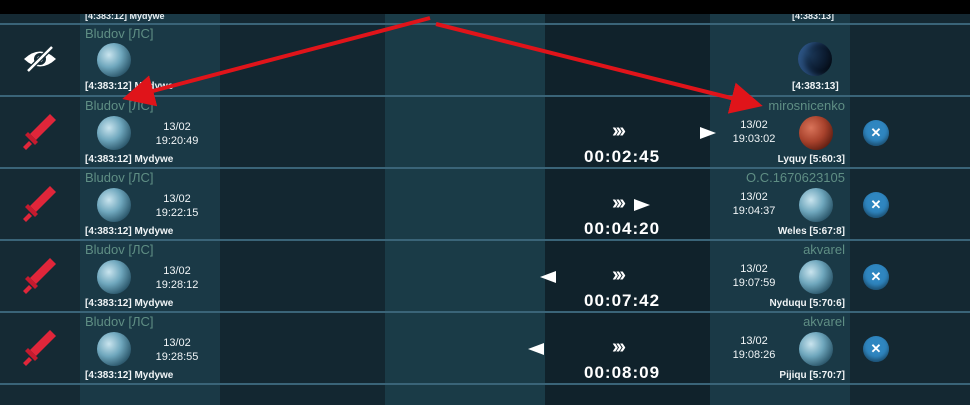 This screenshot has height=405, width=970. I want to click on destination-coord: Weles [5:67:8], so click(811, 231).